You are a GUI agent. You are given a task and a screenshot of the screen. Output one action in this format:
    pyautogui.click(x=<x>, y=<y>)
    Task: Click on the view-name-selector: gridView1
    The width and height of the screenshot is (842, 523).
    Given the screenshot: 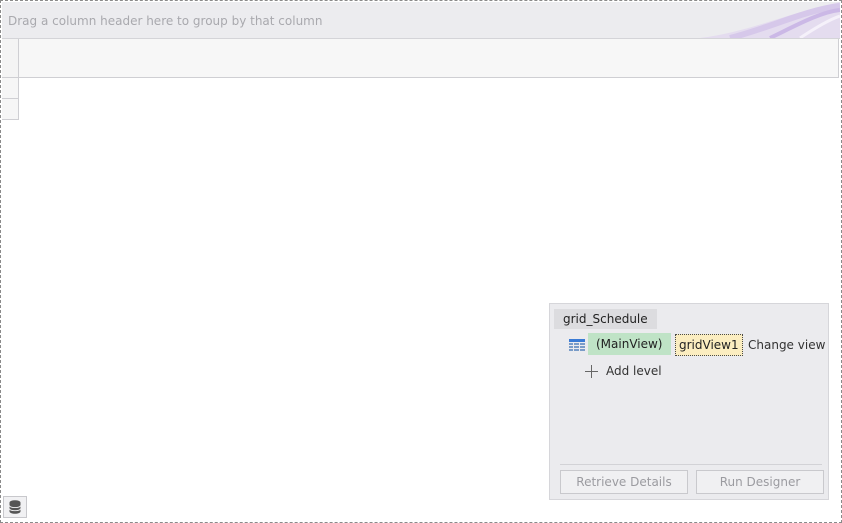 What is the action you would take?
    pyautogui.click(x=709, y=345)
    